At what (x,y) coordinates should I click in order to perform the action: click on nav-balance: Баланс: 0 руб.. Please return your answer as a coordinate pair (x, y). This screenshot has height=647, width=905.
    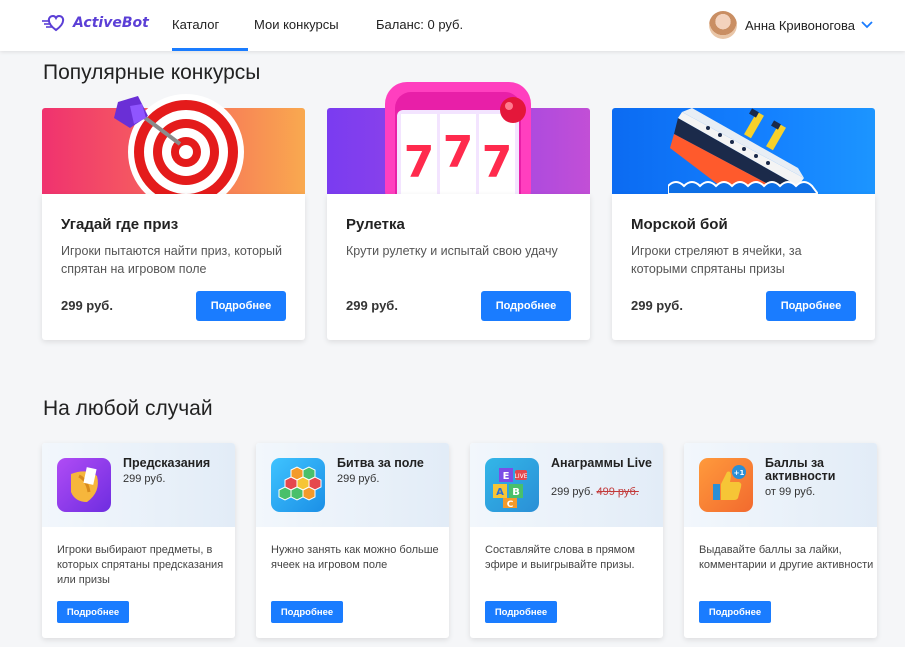
    Looking at the image, I should click on (419, 24).